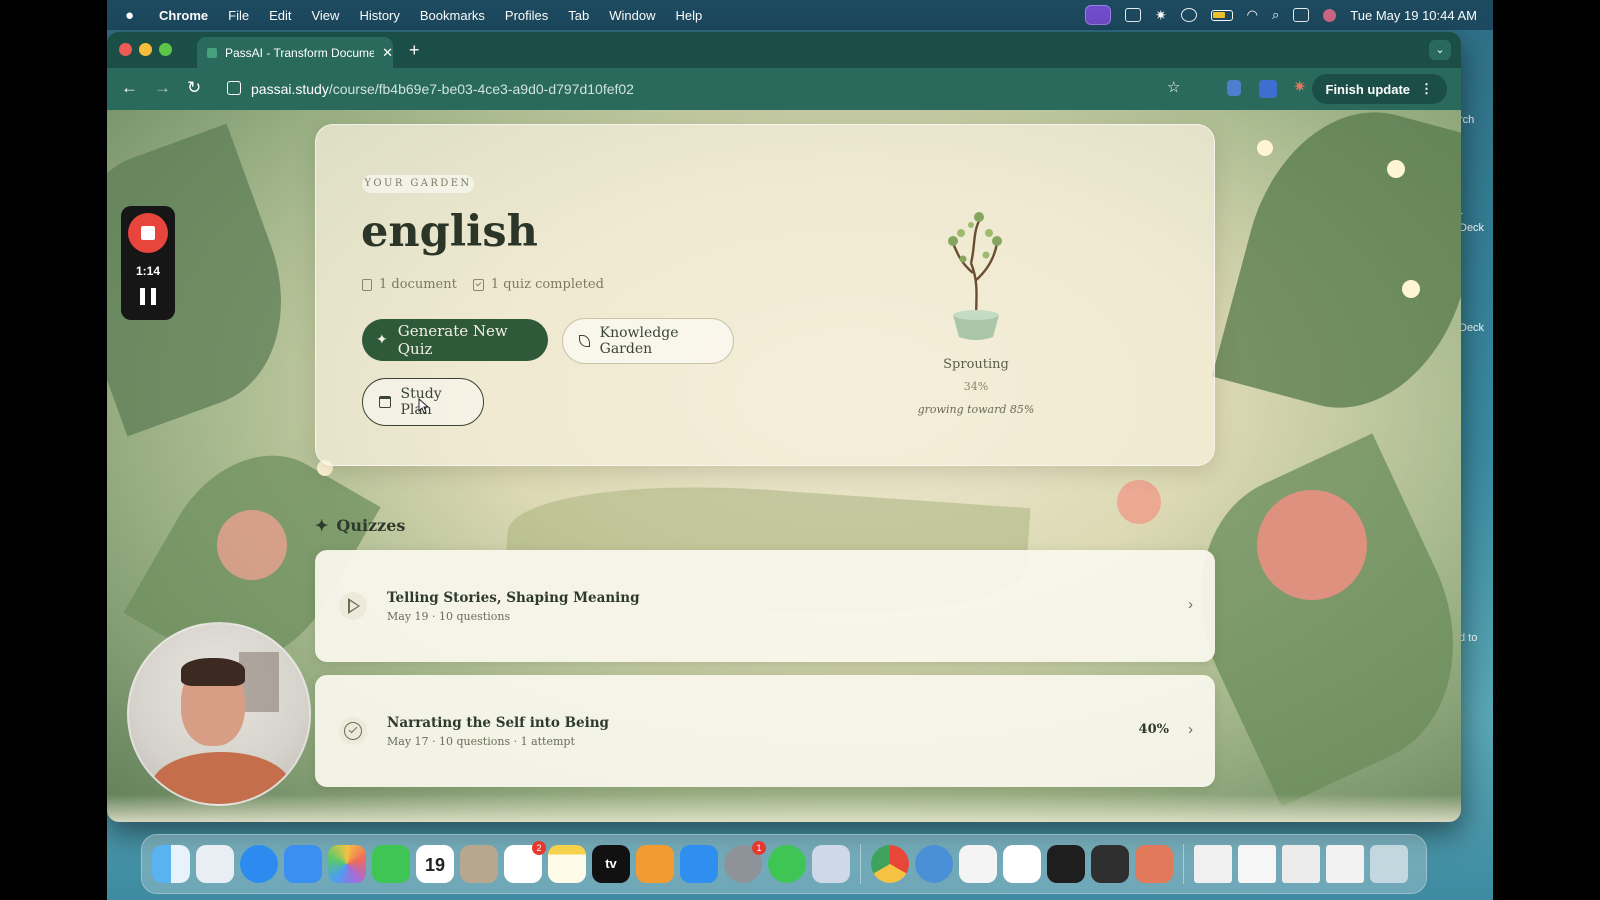 Image resolution: width=1600 pixels, height=900 pixels. Describe the element at coordinates (455, 340) in the screenshot. I see `generate-quiz-button: ✦ Generate New Quiz` at that location.